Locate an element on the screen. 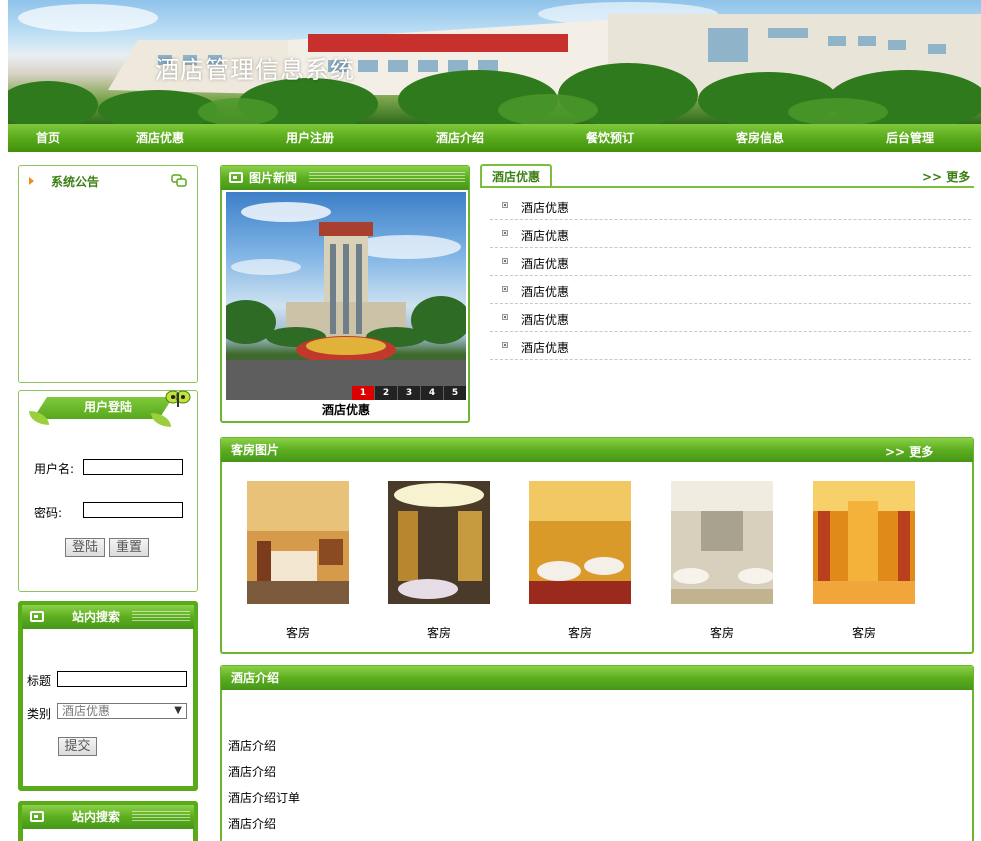  nav-home: 首页 is located at coordinates (48, 138).